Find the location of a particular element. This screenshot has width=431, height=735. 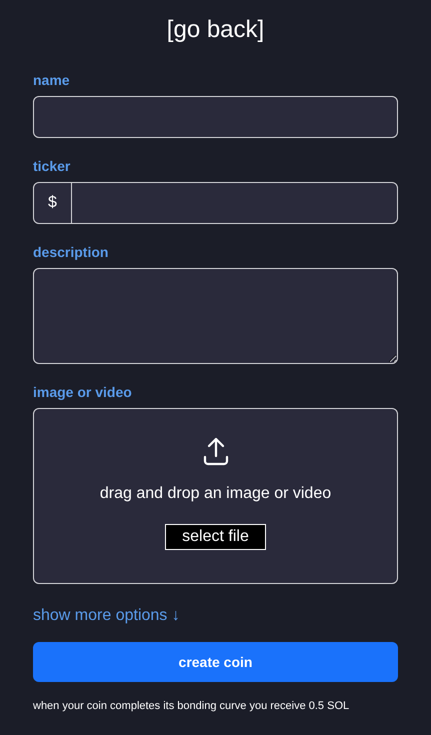

ticker-input-field: $ is located at coordinates (215, 203).